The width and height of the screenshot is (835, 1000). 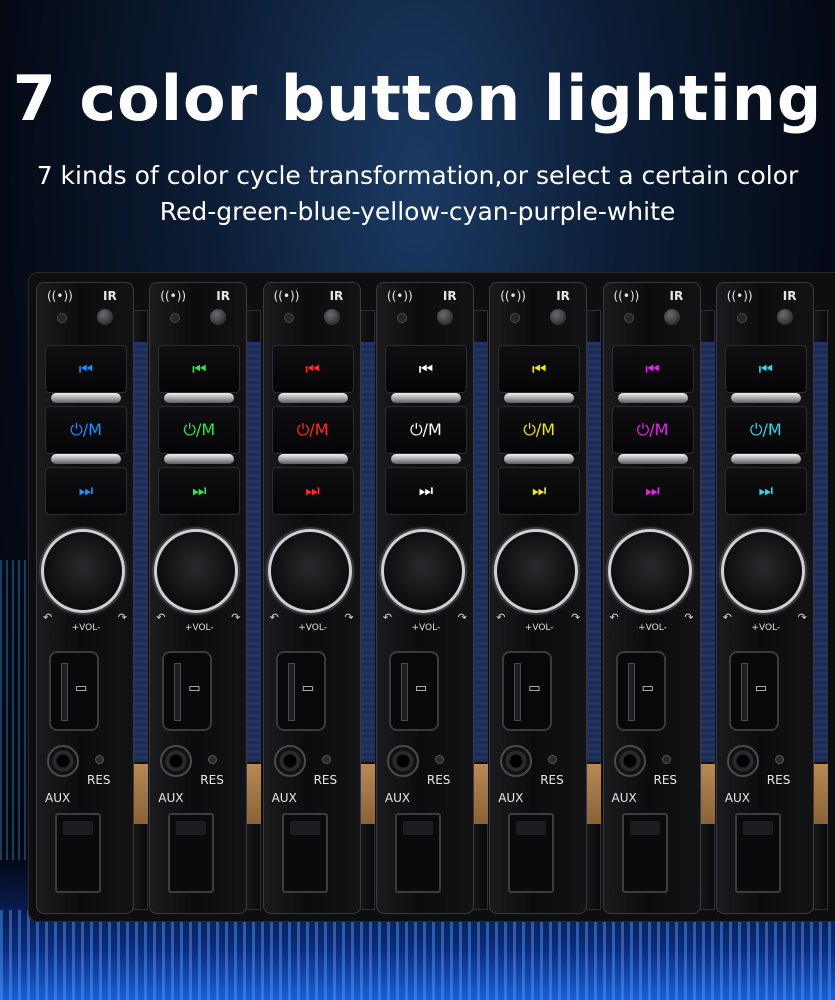 I want to click on power-mode-icon: ⏻/M, so click(x=86, y=429).